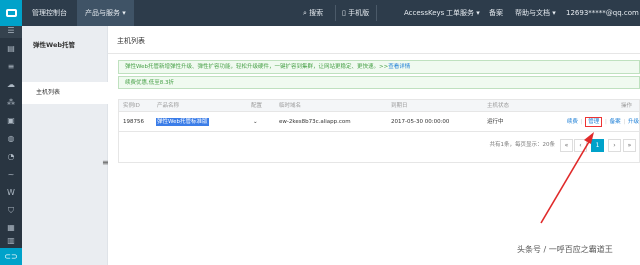  I want to click on page-title: 主机列表, so click(131, 41).